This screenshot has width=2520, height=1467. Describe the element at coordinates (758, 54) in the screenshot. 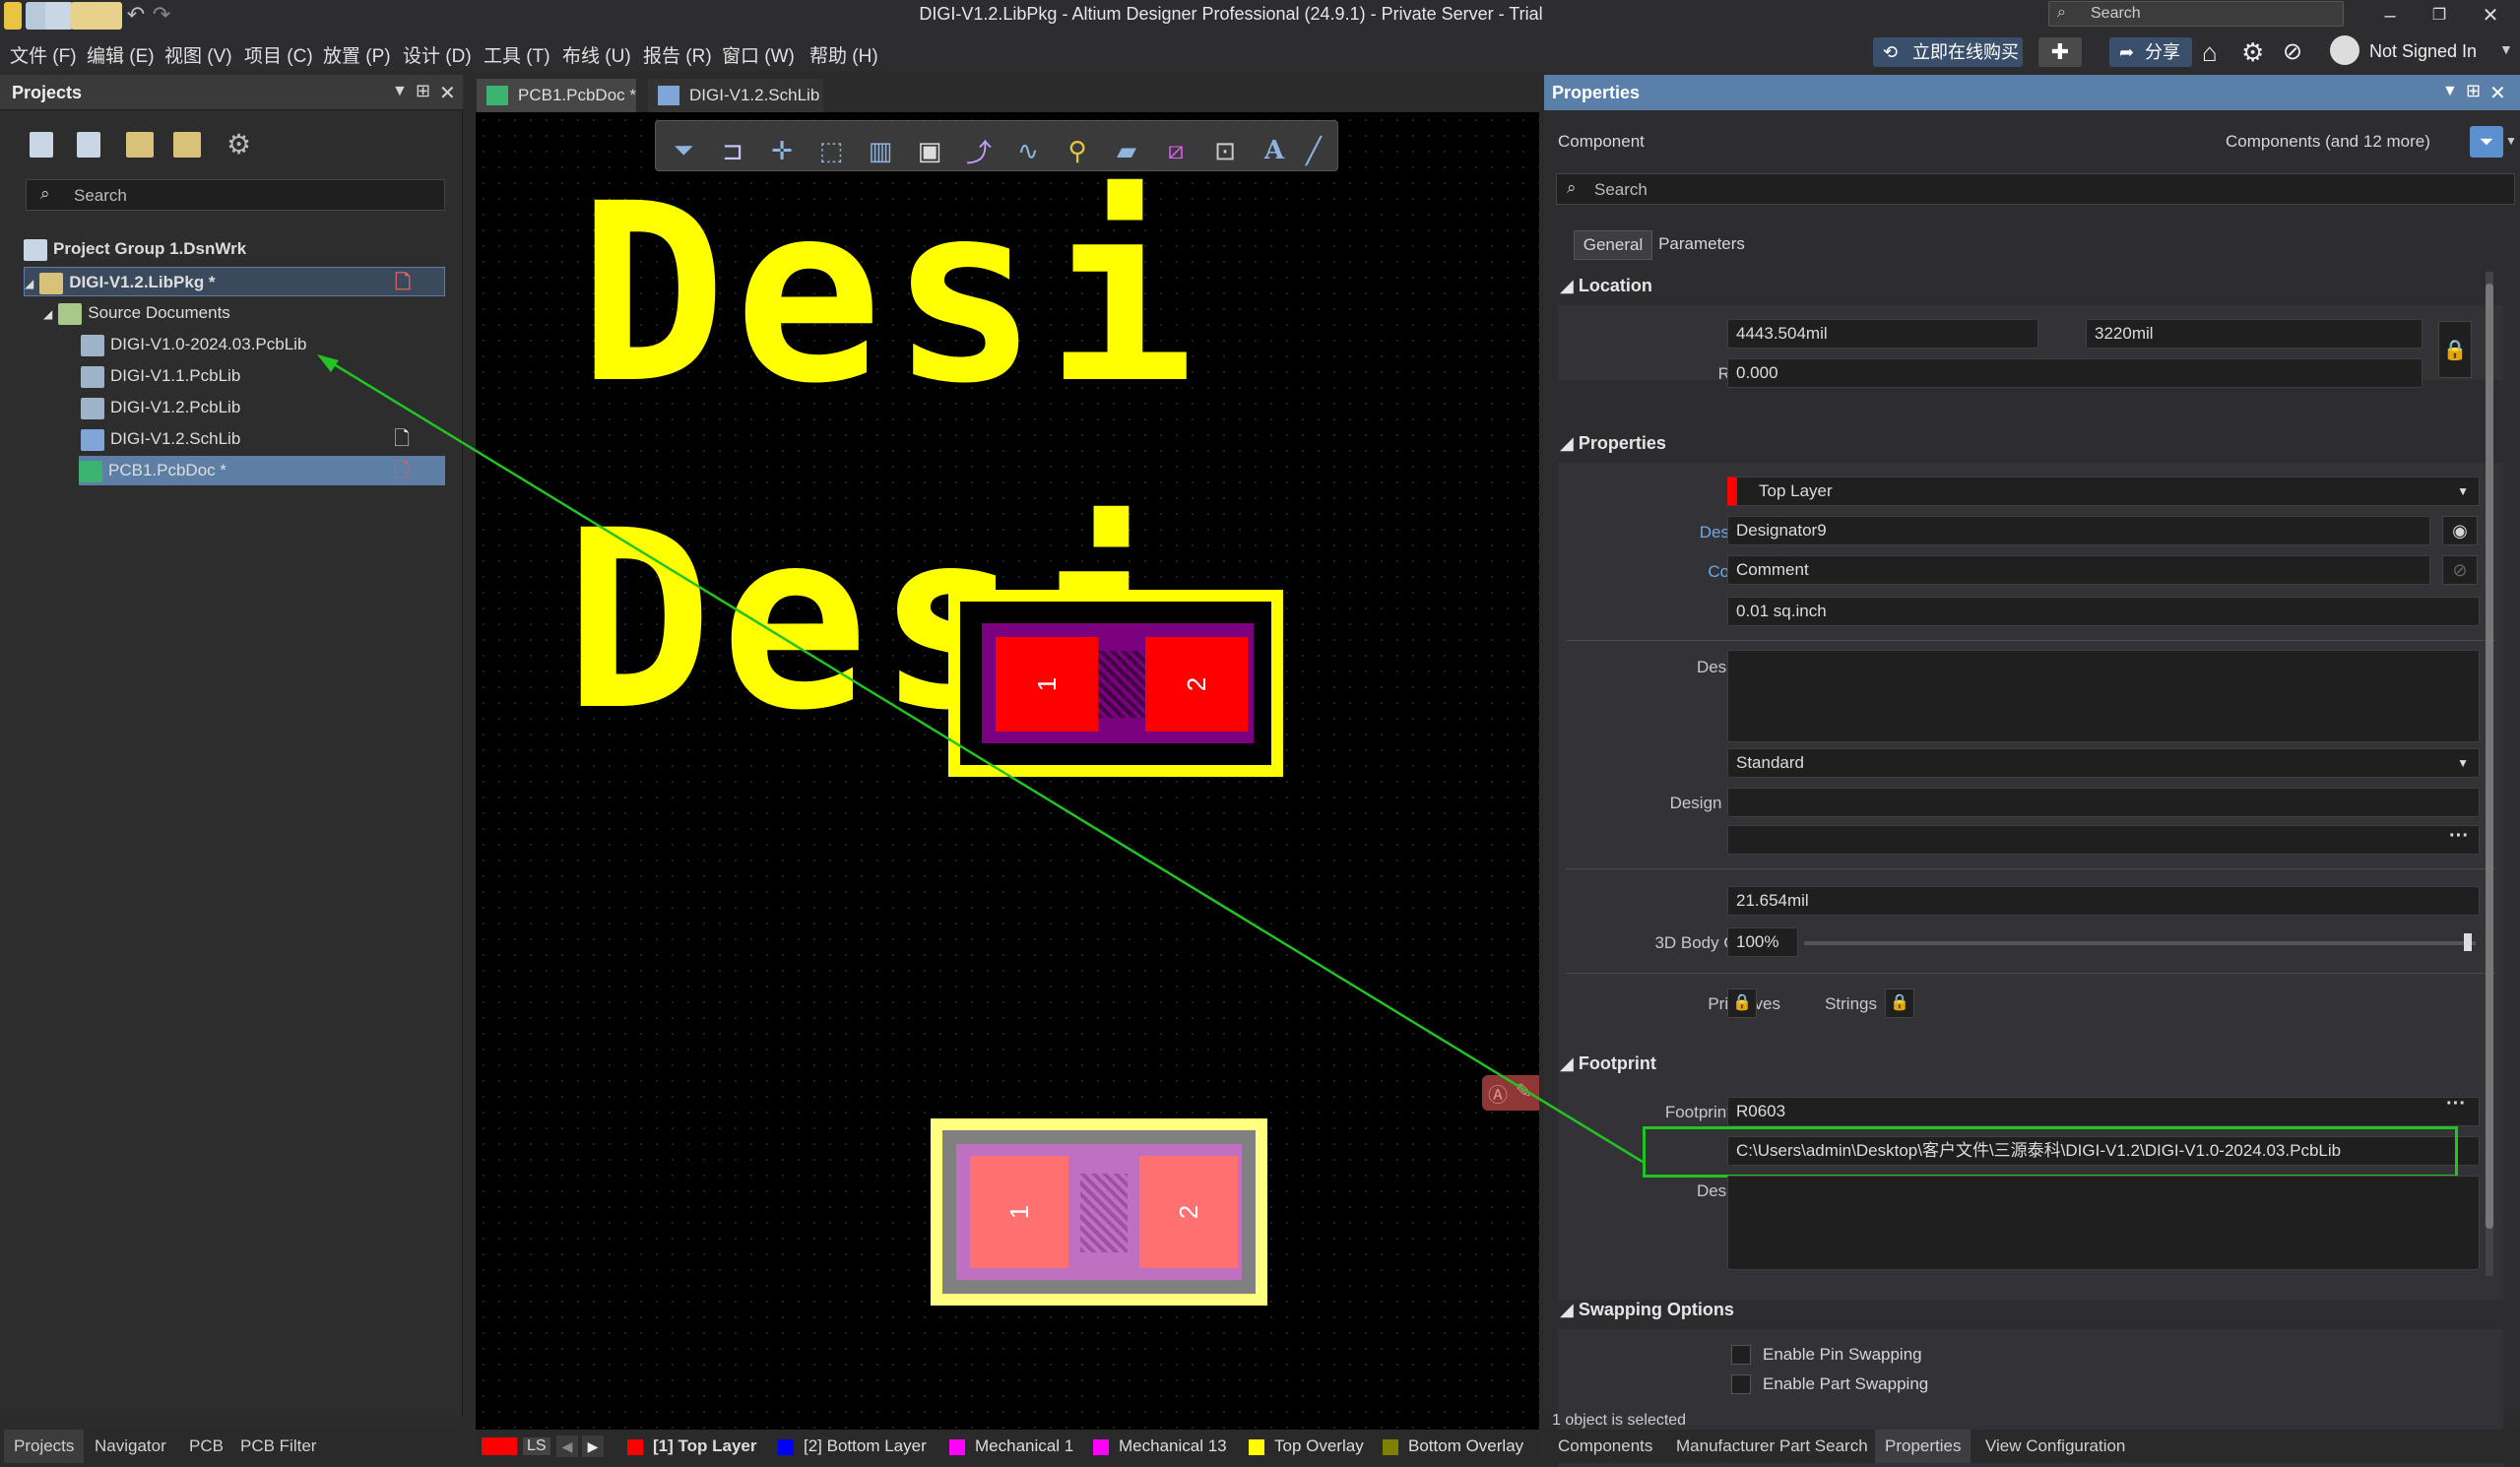

I see `menu-window: 窗口 (W)` at that location.